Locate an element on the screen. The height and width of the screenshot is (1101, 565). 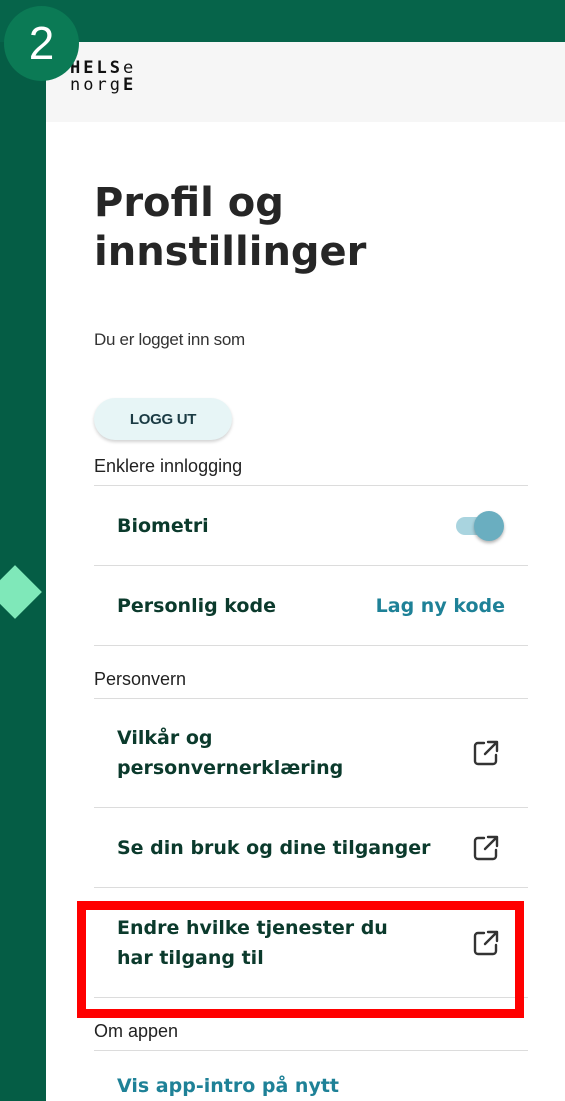
helsenorge-logo: HELSe norgE is located at coordinates (103, 76).